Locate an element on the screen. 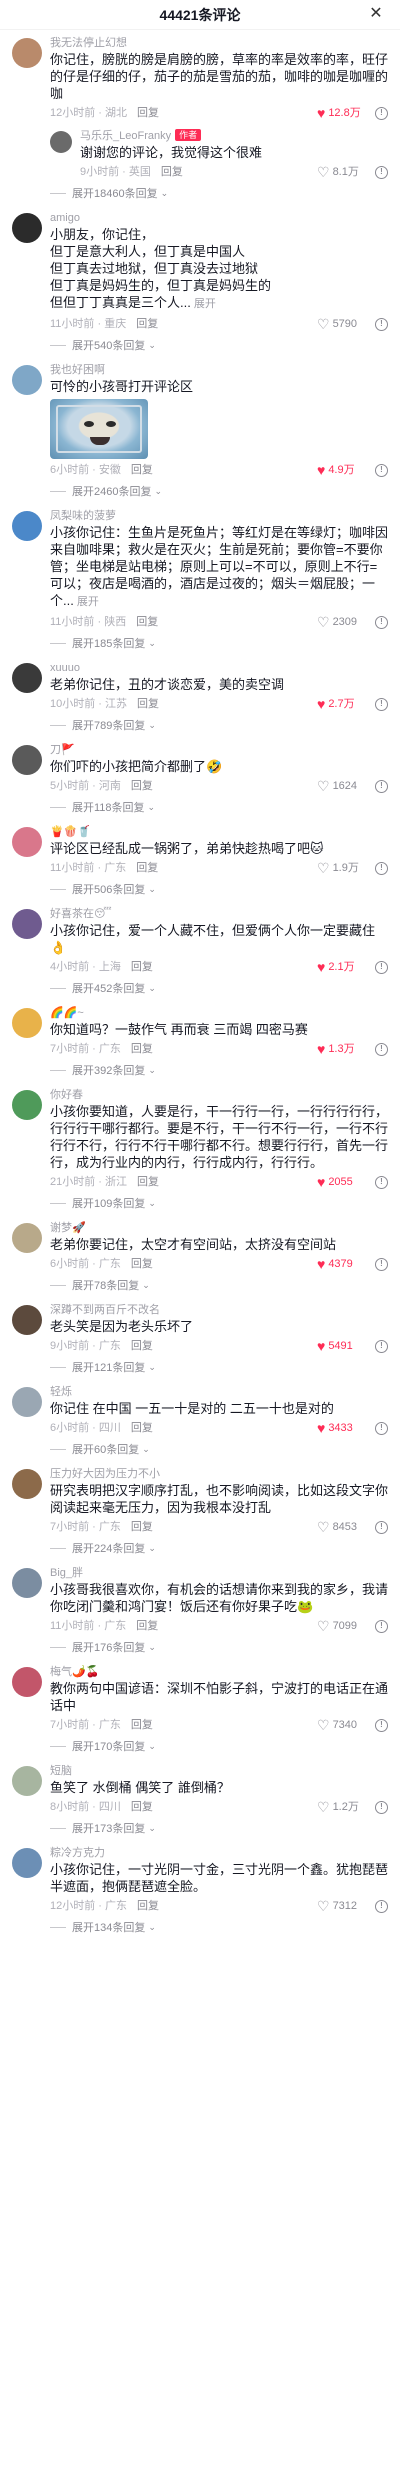 The image size is (400, 2483). like-button: ♡ 7312 is located at coordinates (340, 1906).